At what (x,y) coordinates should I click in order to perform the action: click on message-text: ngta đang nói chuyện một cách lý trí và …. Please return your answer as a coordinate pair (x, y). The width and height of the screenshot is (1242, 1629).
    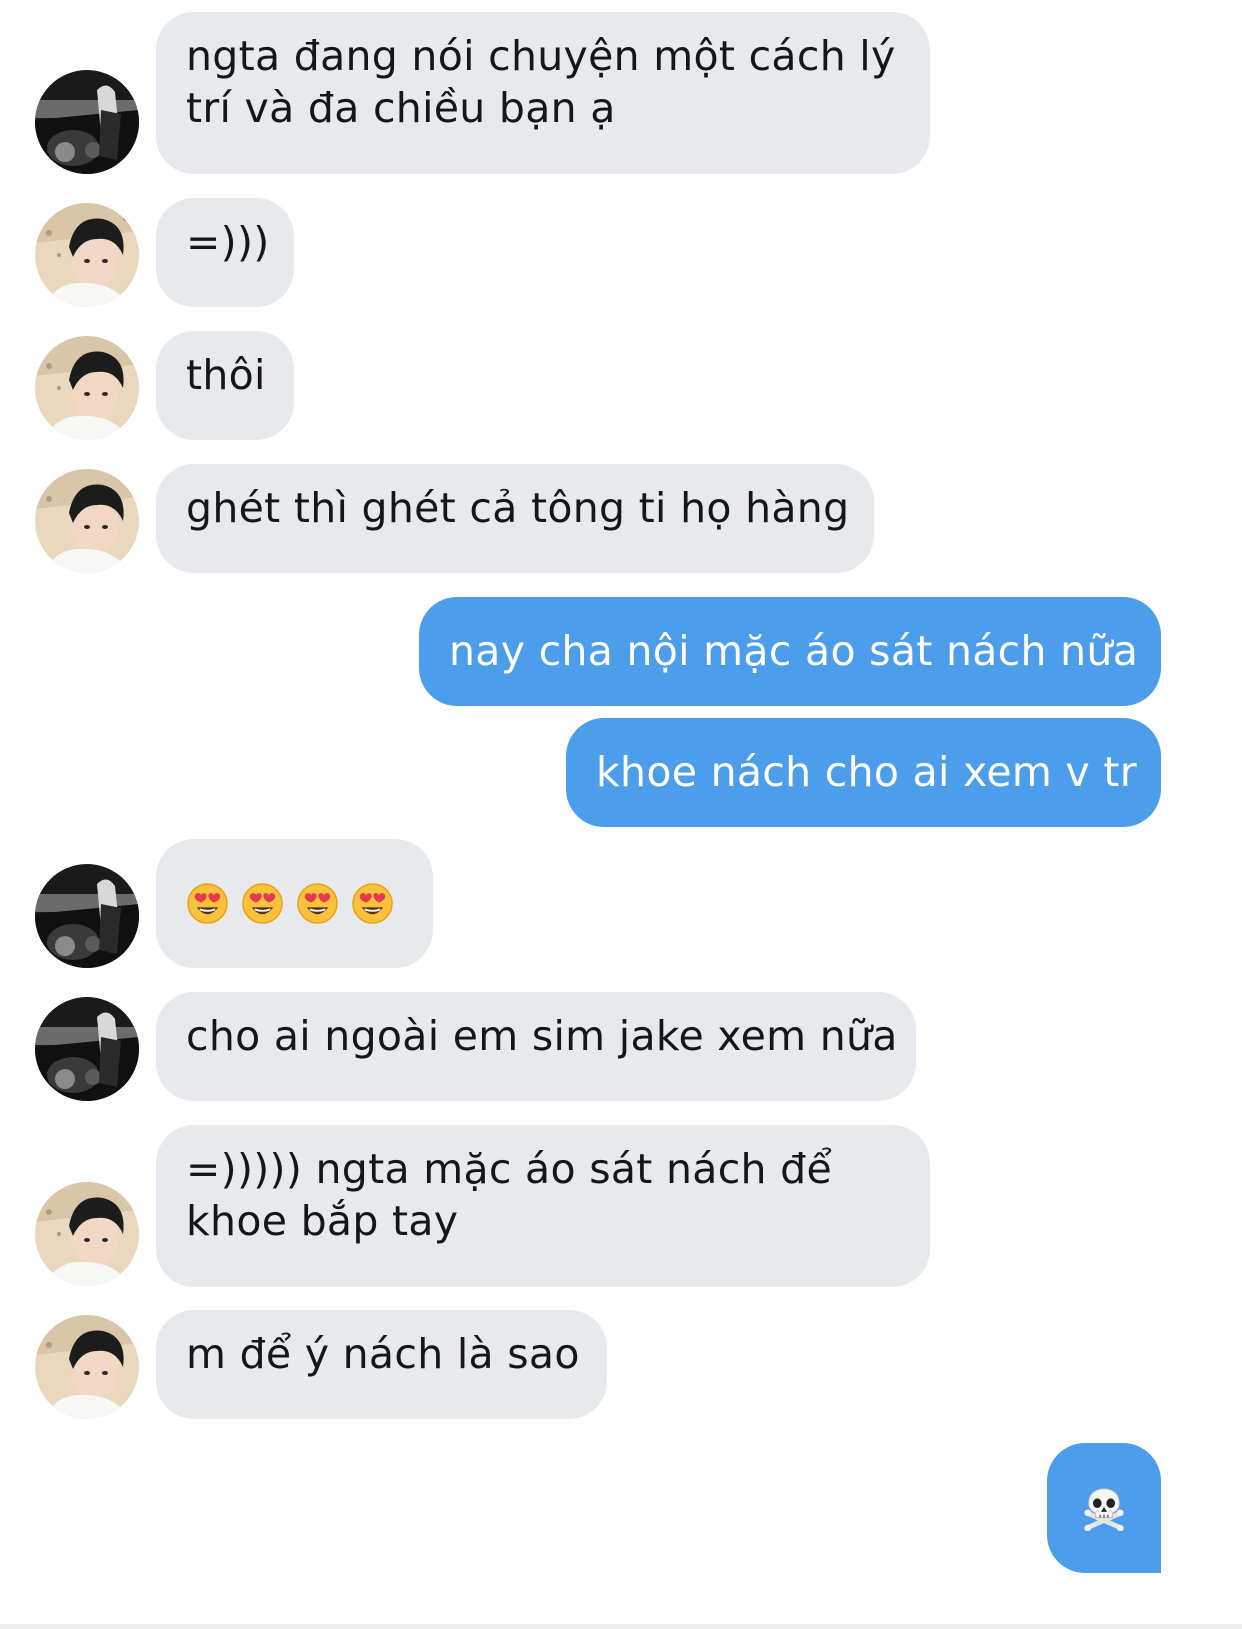
    Looking at the image, I should click on (541, 82).